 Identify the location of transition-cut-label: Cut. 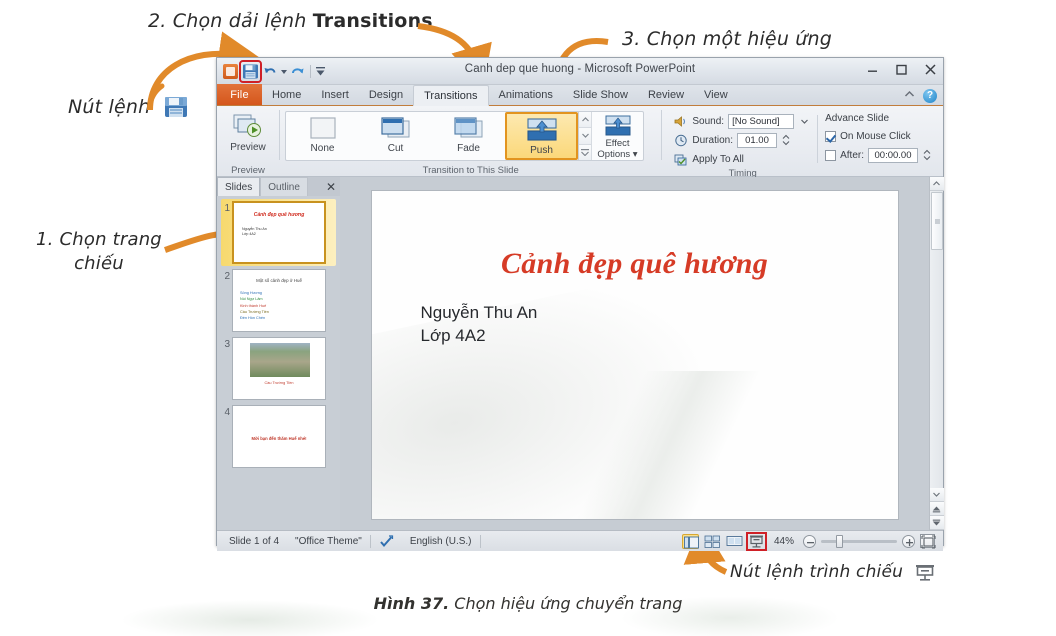
(395, 148).